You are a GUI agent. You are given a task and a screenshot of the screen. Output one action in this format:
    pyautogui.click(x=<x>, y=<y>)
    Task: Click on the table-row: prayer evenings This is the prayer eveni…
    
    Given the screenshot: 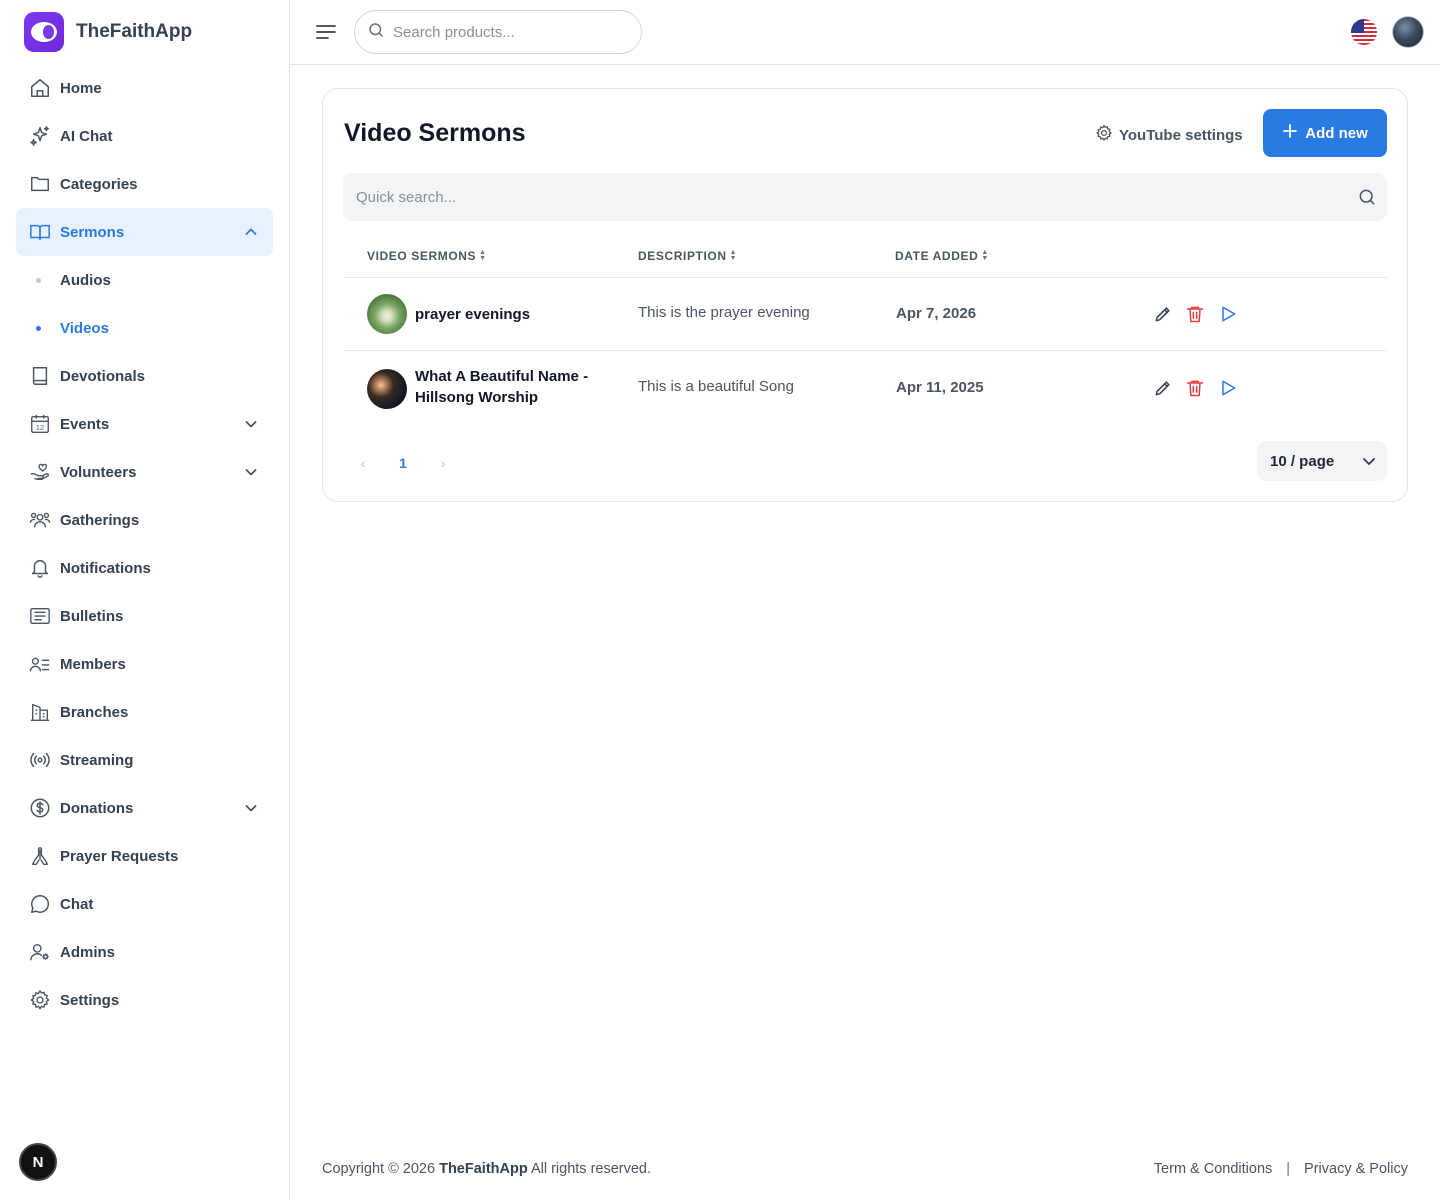 What is the action you would take?
    pyautogui.click(x=865, y=314)
    